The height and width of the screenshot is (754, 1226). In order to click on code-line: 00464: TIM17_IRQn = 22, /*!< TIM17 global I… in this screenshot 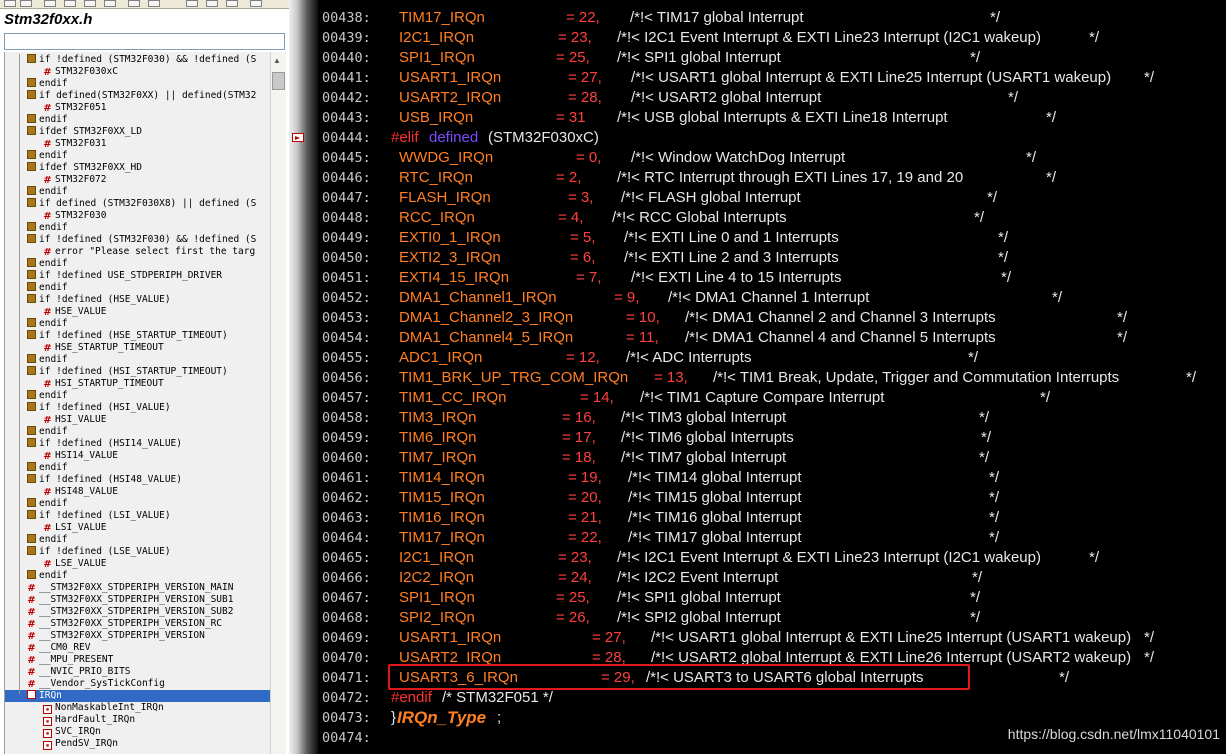, I will do `click(772, 538)`.